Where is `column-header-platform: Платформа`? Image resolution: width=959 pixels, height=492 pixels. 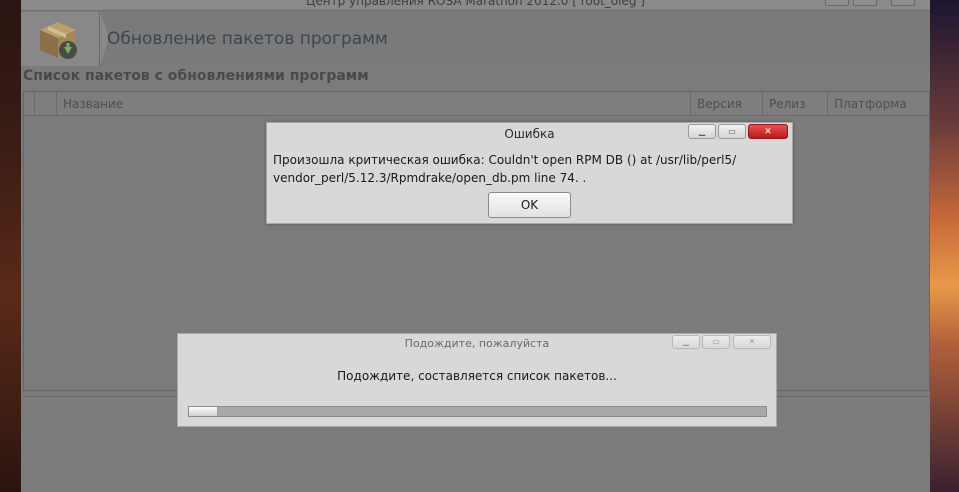 column-header-platform: Платформа is located at coordinates (878, 104).